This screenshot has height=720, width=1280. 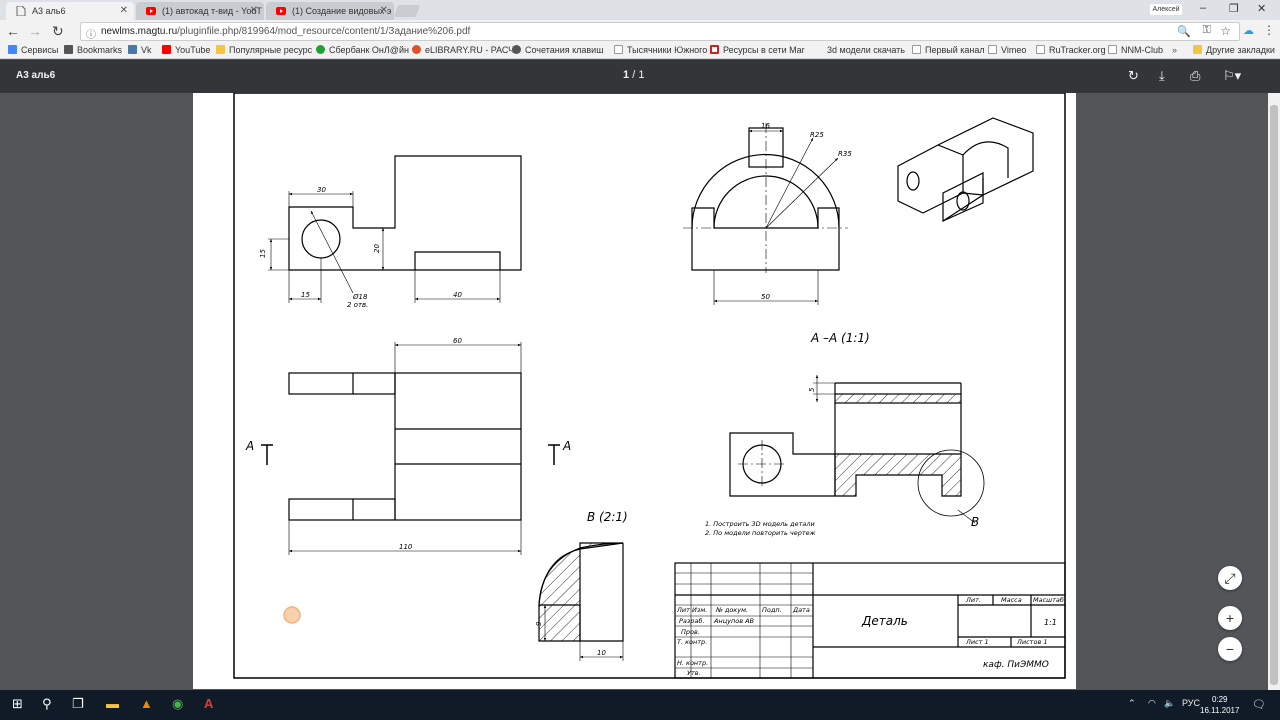 What do you see at coordinates (1166, 9) in the screenshot?
I see `profile-button: Алексей` at bounding box center [1166, 9].